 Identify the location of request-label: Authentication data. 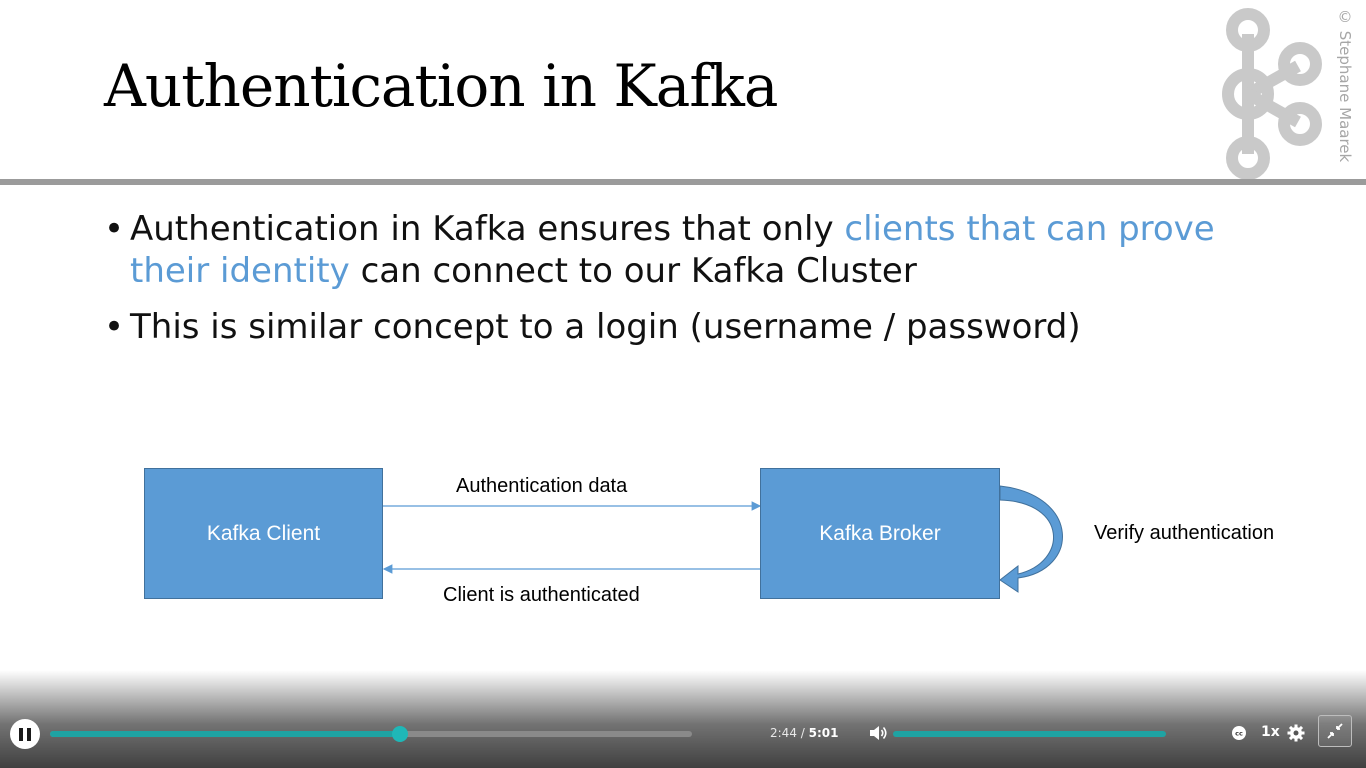
(542, 486).